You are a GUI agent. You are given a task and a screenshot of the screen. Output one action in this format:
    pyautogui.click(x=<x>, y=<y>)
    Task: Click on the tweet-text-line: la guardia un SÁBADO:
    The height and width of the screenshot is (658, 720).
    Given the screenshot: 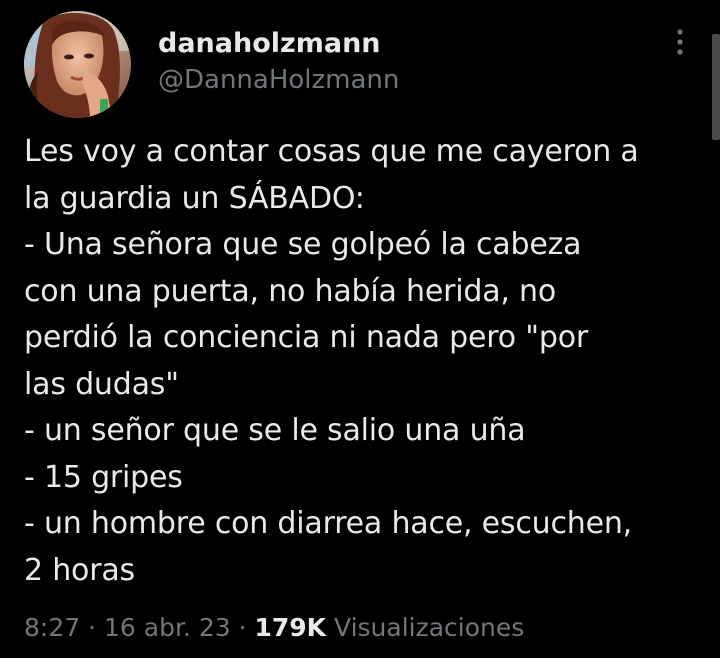 What is the action you would take?
    pyautogui.click(x=194, y=198)
    